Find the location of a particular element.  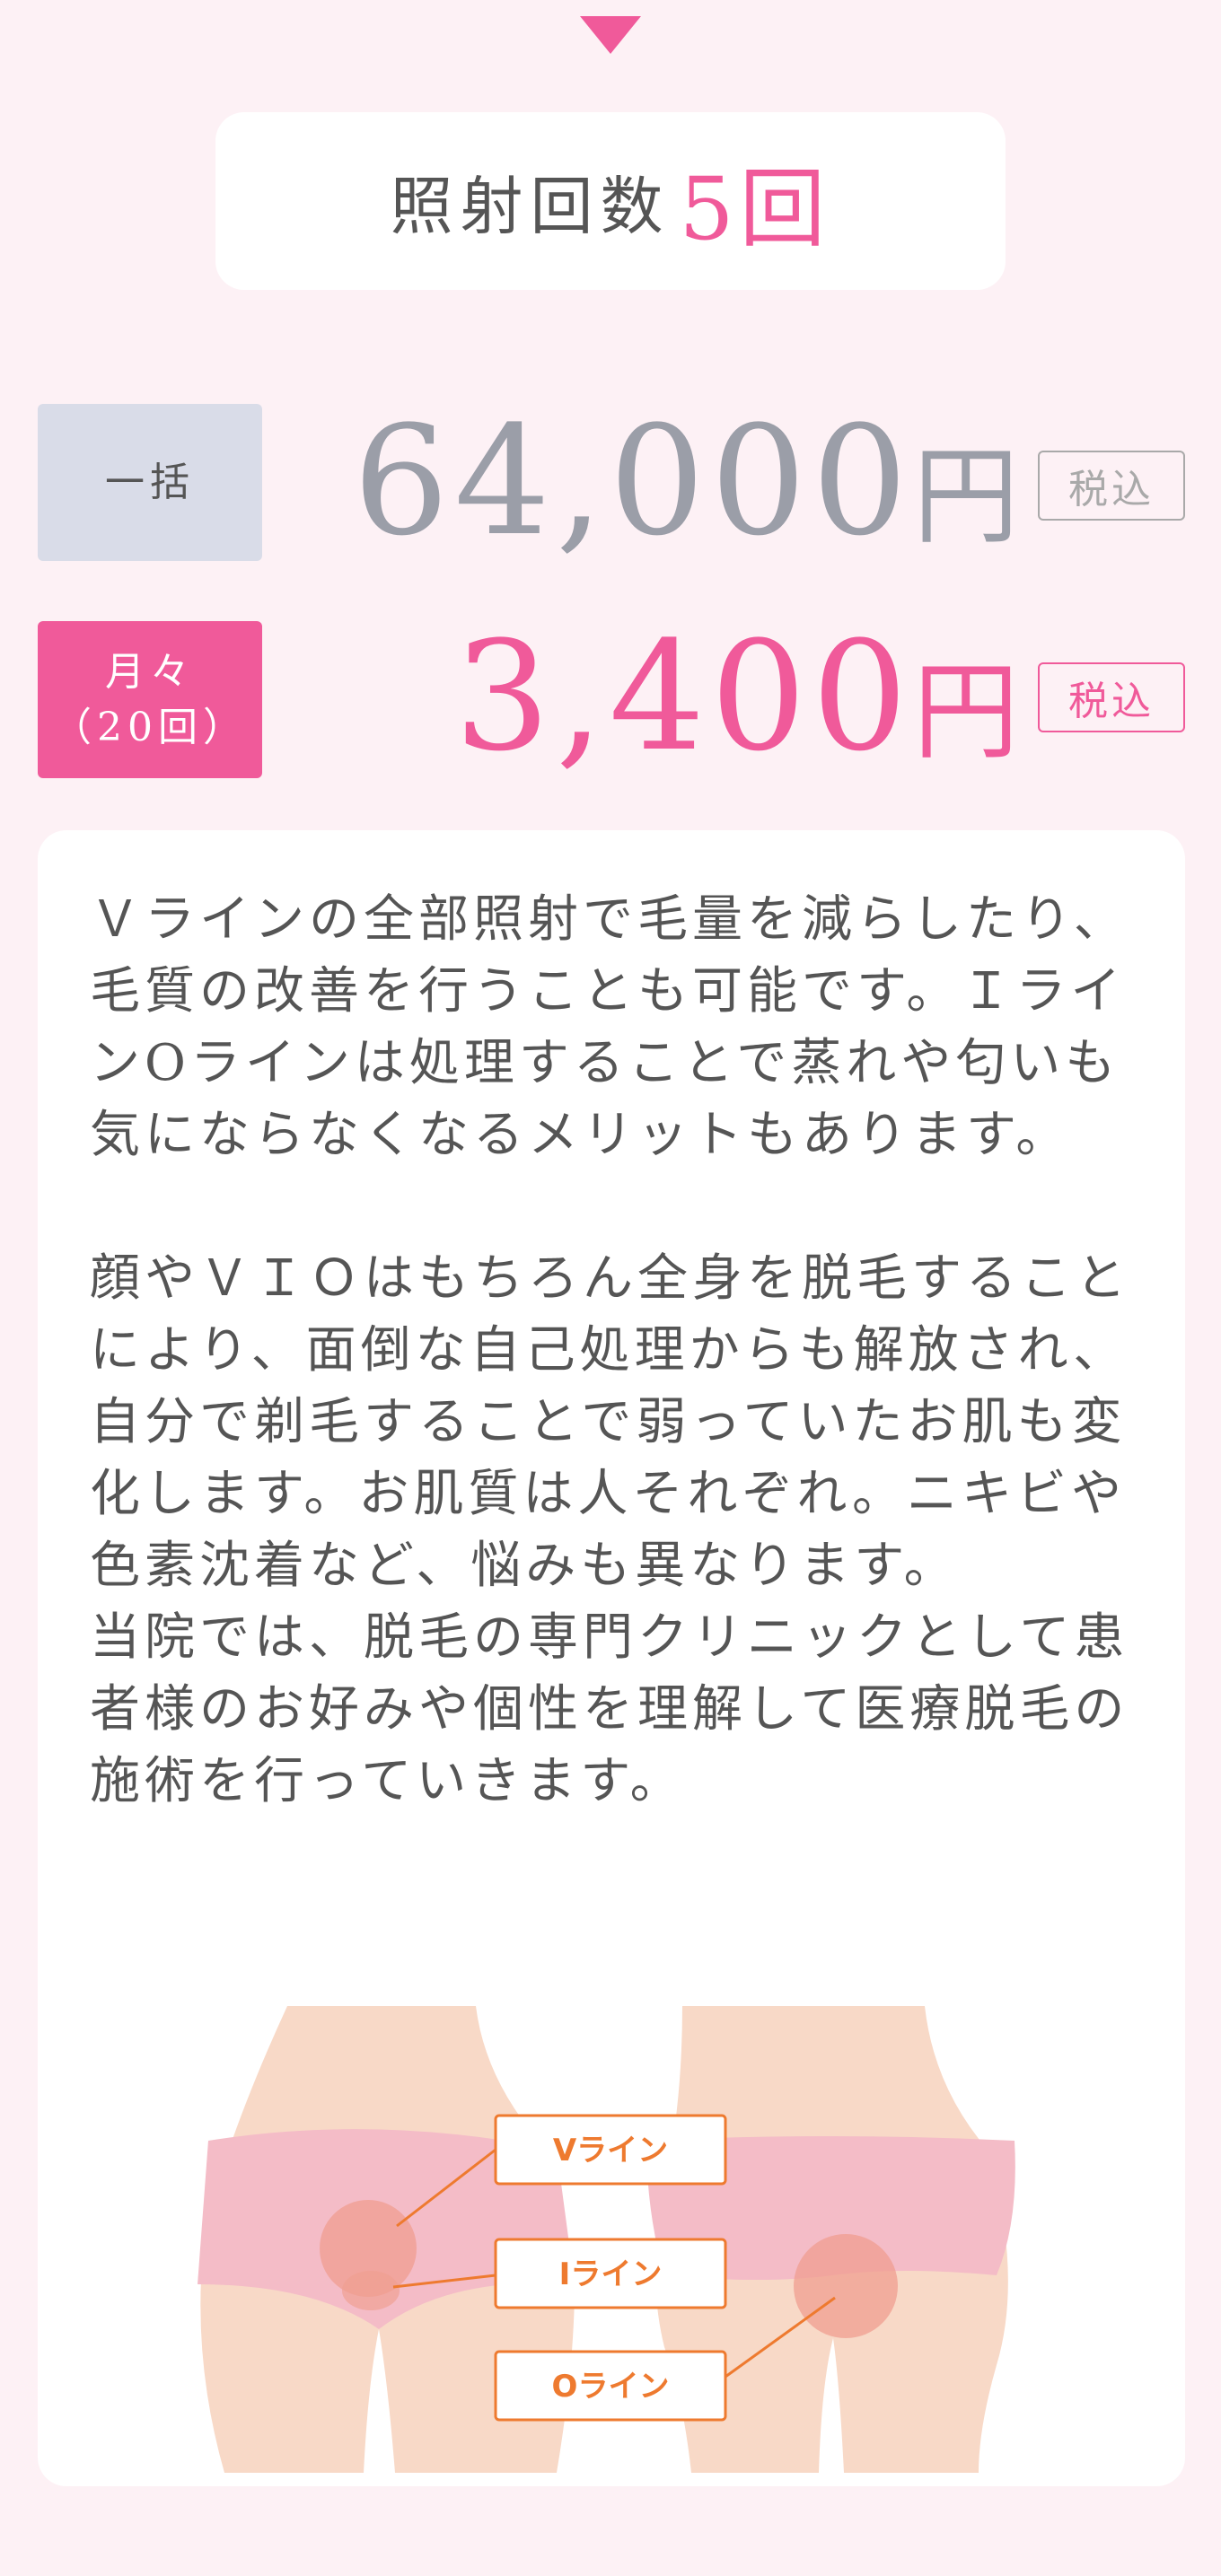

vio-diagram: Vライン Iライン Oライン is located at coordinates (607, 2239).